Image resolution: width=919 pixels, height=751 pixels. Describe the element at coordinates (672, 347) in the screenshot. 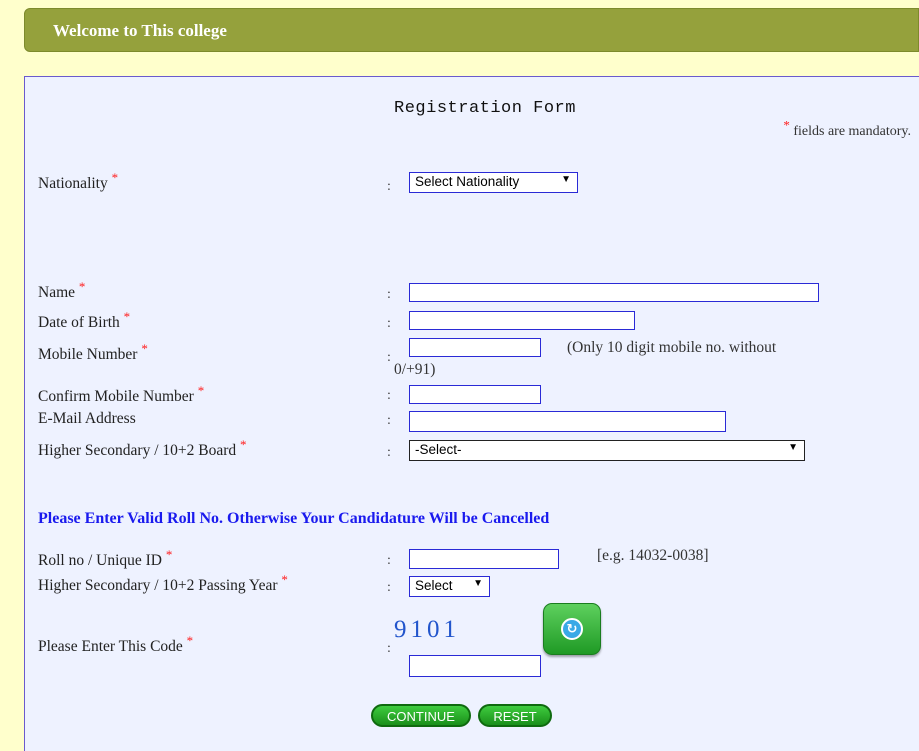

I see `mobile-hint: (Only 10 digit mobile no. without` at that location.